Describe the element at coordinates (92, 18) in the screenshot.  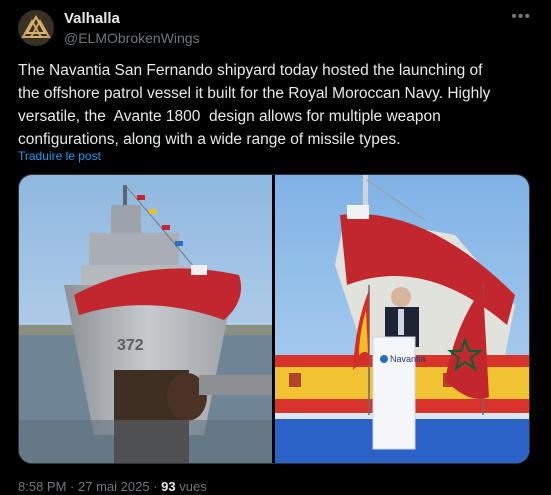
I see `author-display-name: Valhalla` at that location.